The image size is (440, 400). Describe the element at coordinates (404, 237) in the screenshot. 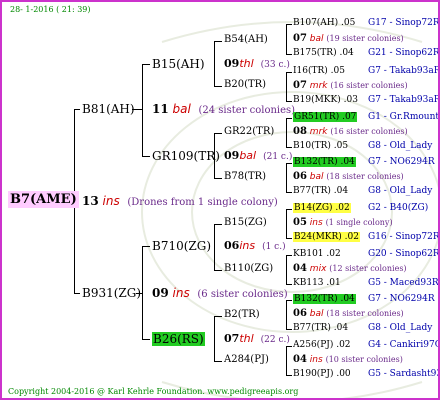

I see `gggp-origin: G16 - Sinop72R` at that location.